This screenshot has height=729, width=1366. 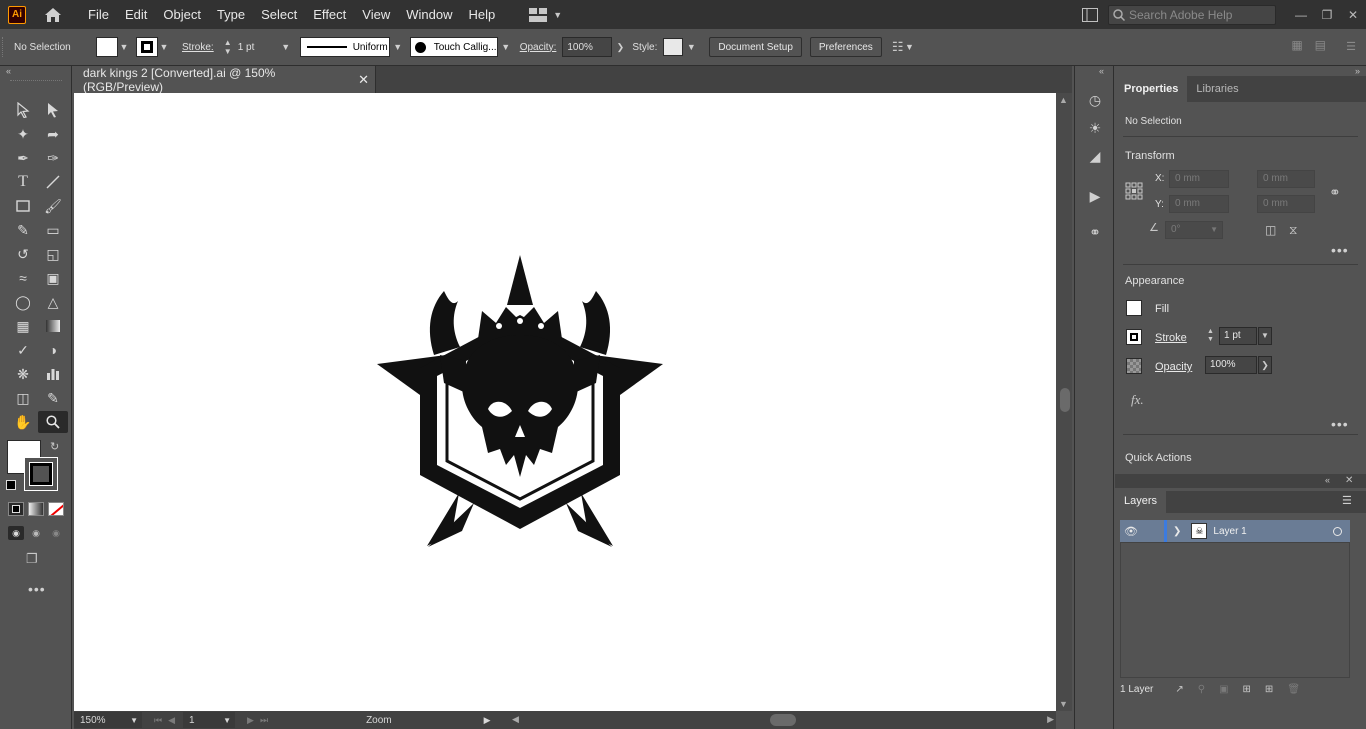 What do you see at coordinates (264, 720) in the screenshot?
I see `last-artboard-icon: ⏭` at bounding box center [264, 720].